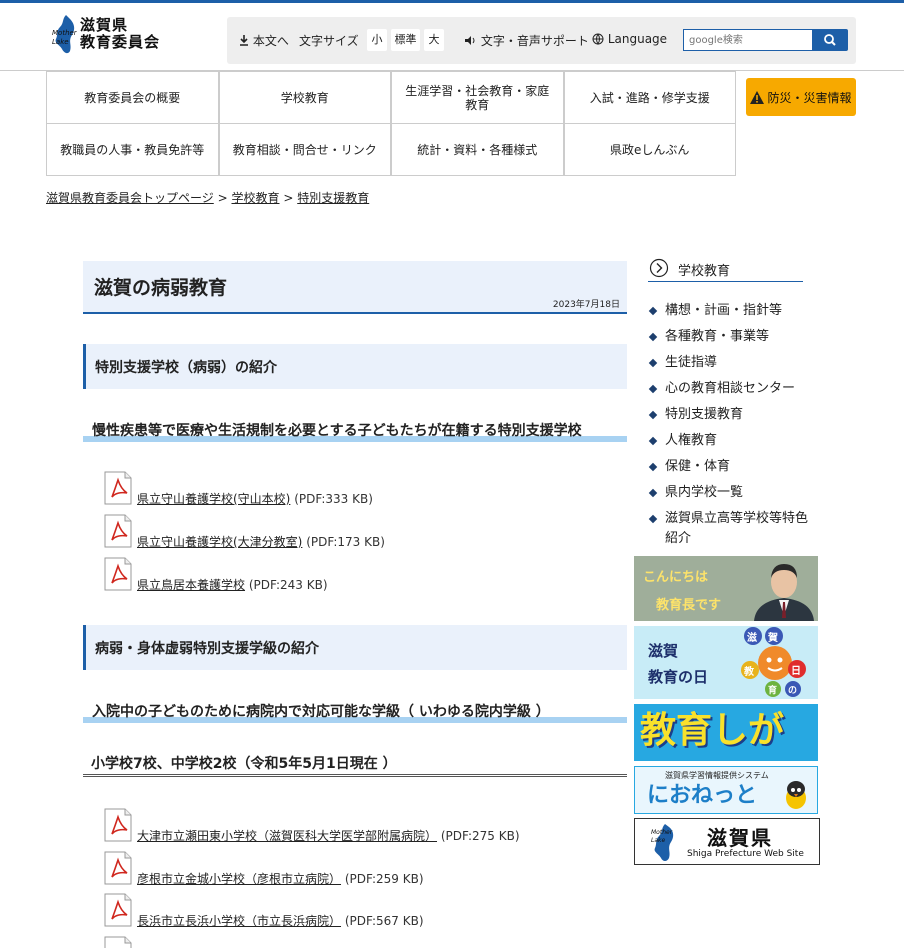  I want to click on font-size-large-button: 大, so click(434, 40).